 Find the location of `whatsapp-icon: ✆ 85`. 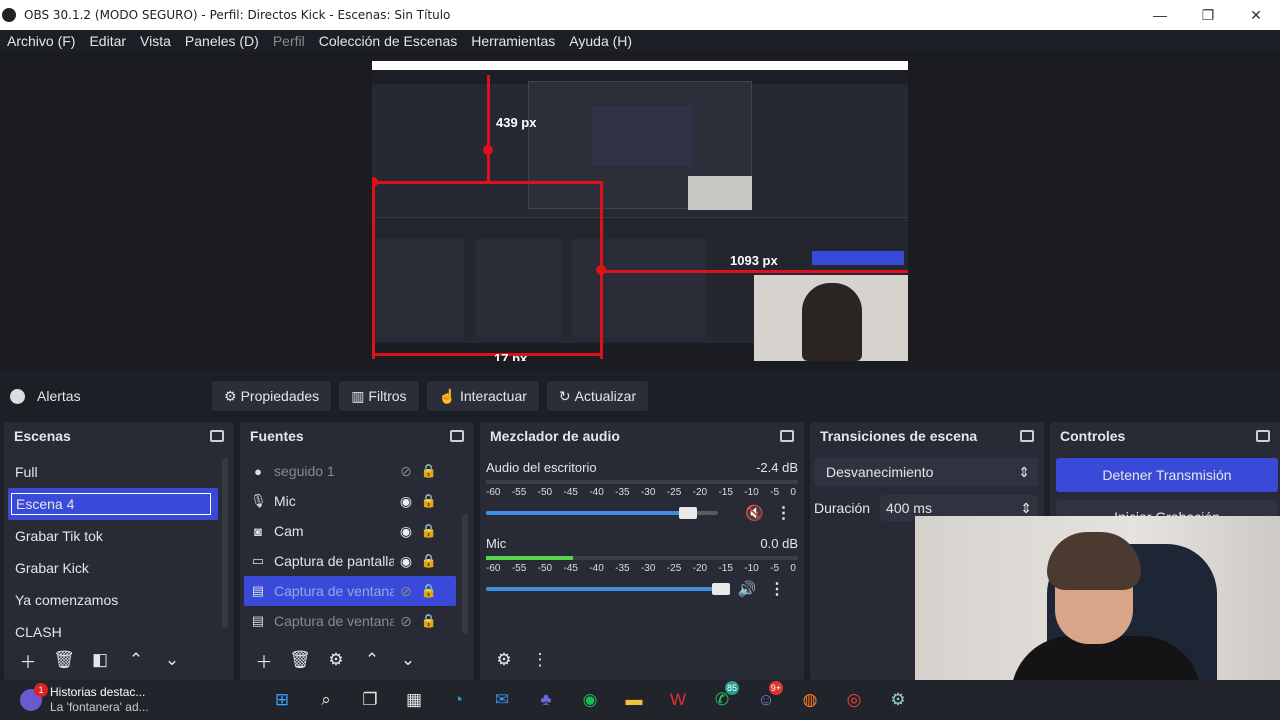

whatsapp-icon: ✆ 85 is located at coordinates (722, 698).